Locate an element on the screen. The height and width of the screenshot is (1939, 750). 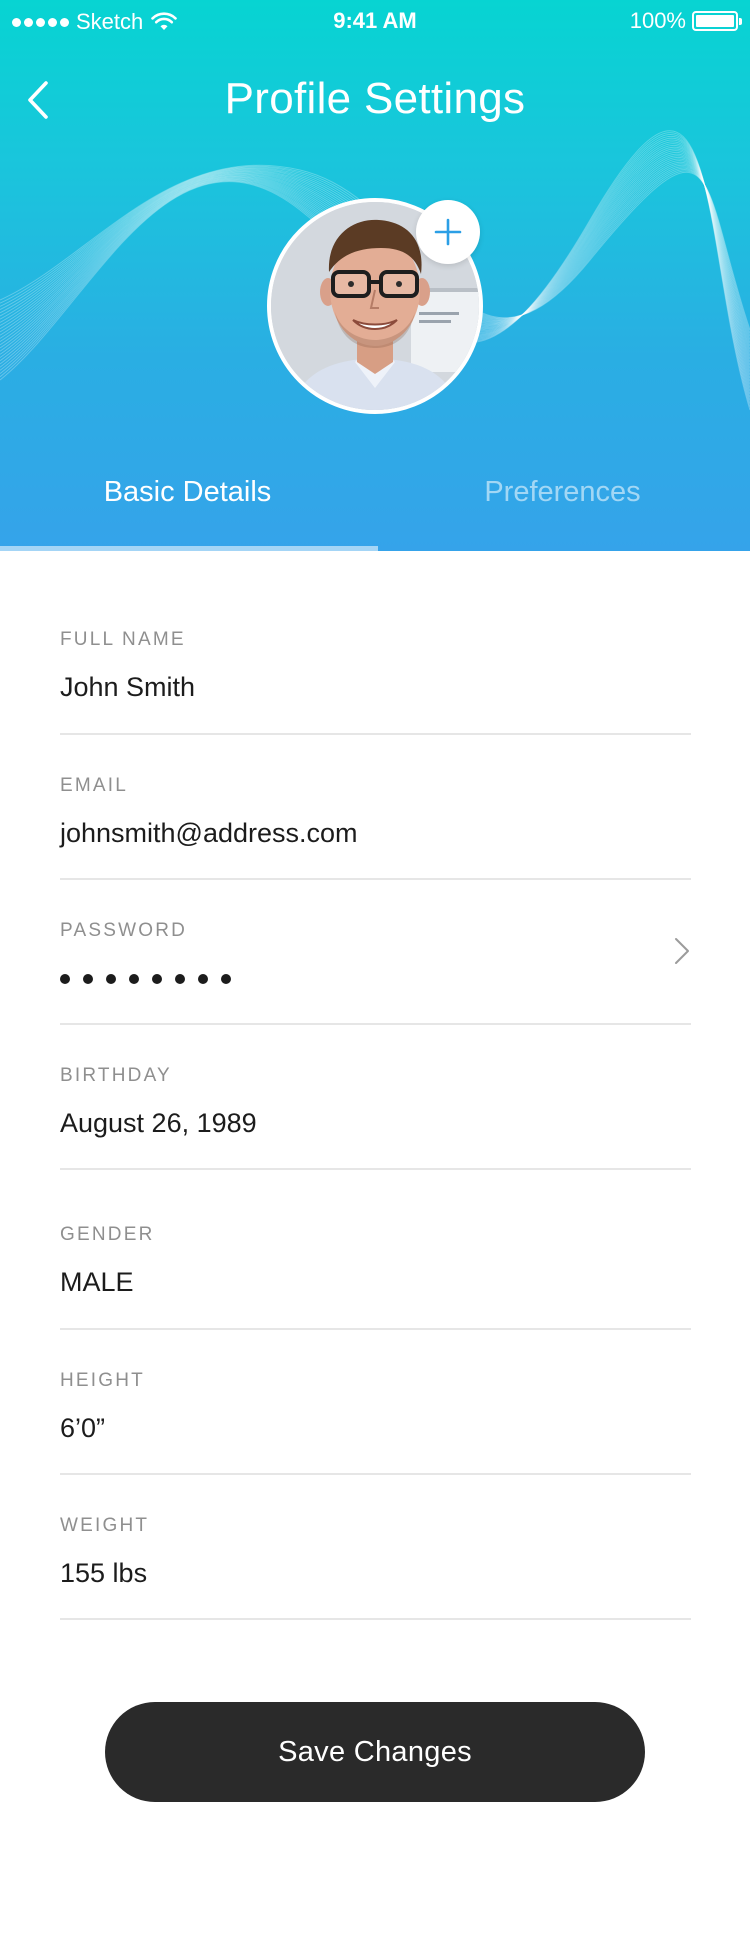
add-photo-button is located at coordinates (448, 232).